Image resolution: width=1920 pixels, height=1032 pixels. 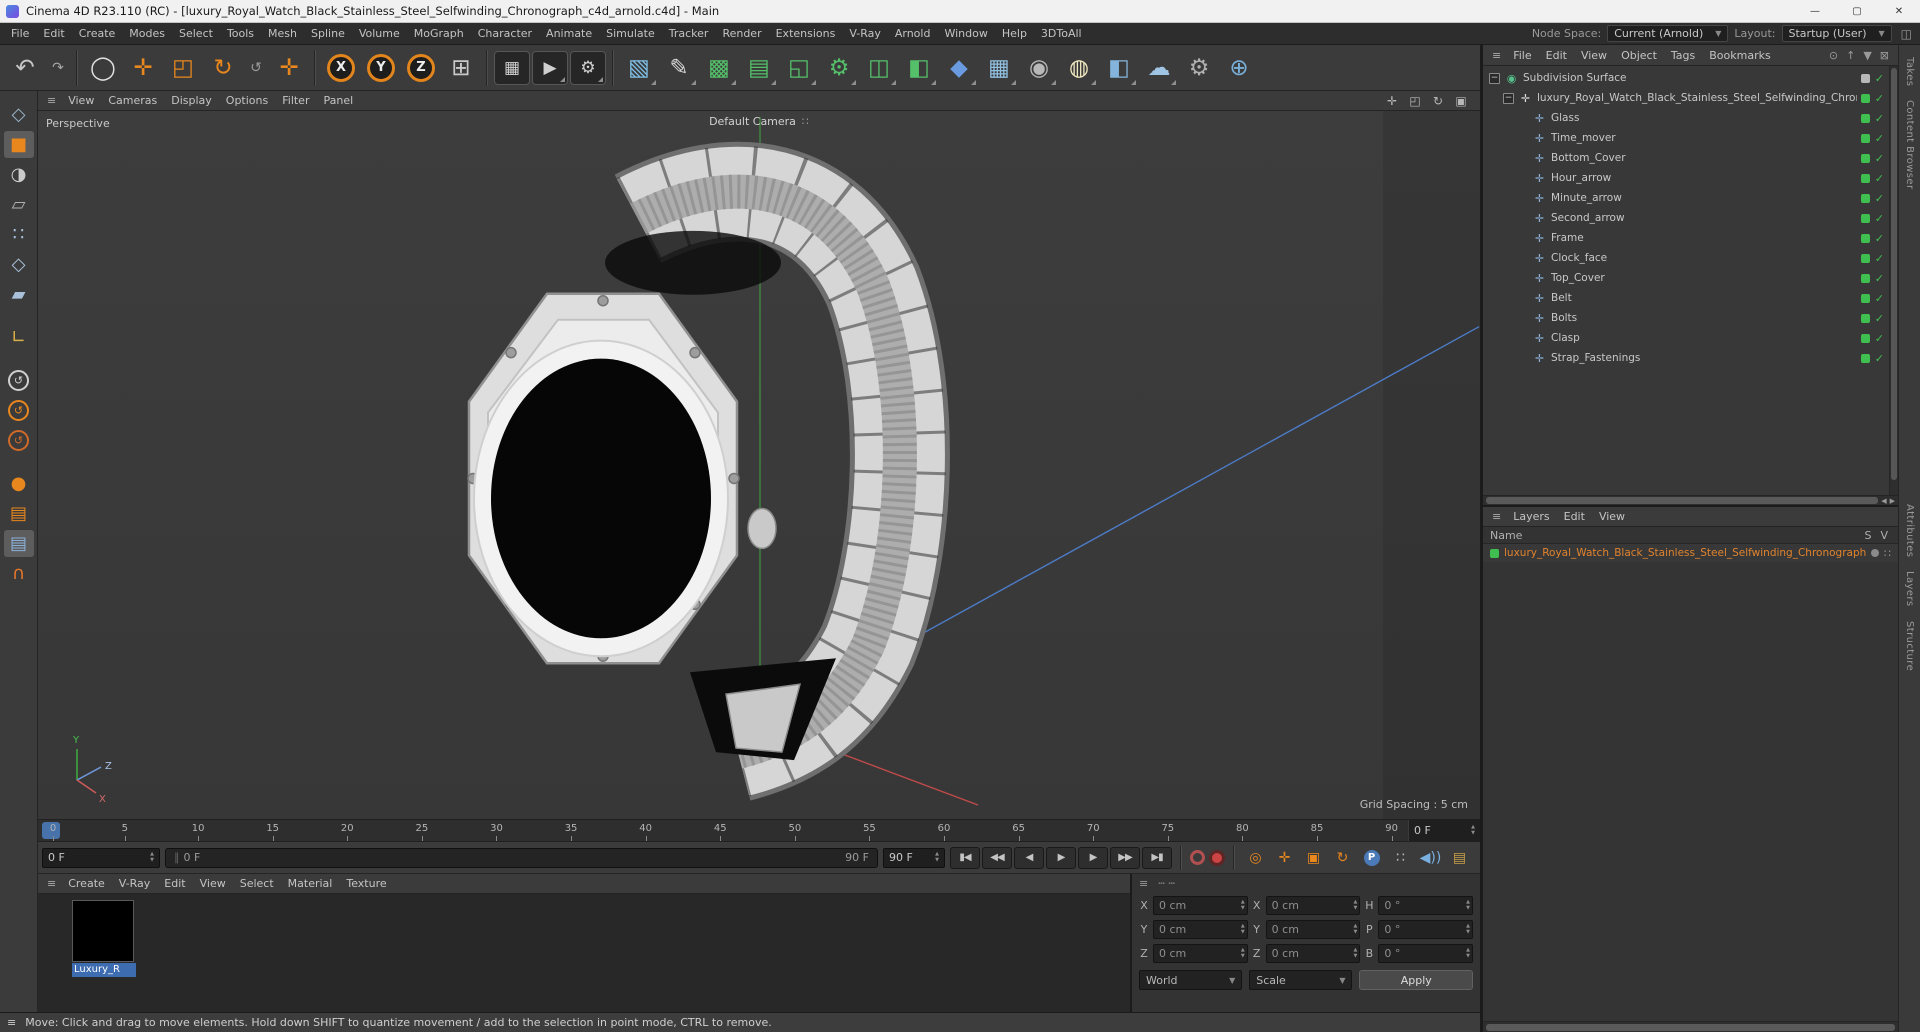 I want to click on object-manager-menu-file: File, so click(x=1522, y=55).